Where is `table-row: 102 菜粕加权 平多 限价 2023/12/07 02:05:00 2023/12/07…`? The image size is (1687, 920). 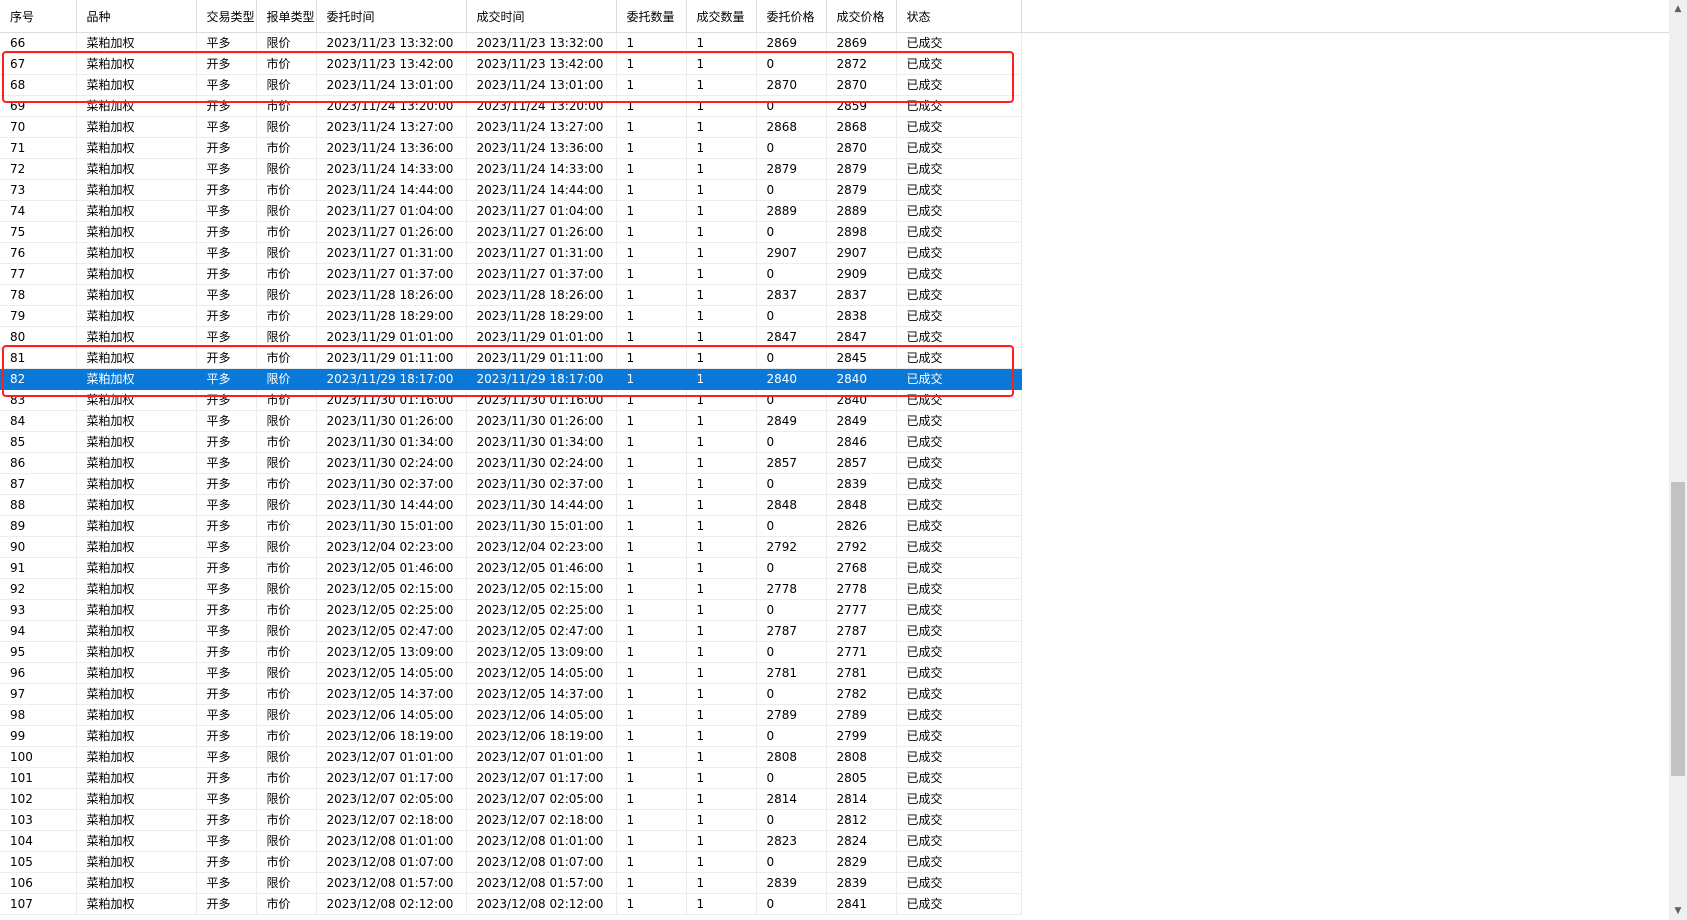
table-row: 102 菜粕加权 平多 限价 2023/12/07 02:05:00 2023/12/07… is located at coordinates (511, 799).